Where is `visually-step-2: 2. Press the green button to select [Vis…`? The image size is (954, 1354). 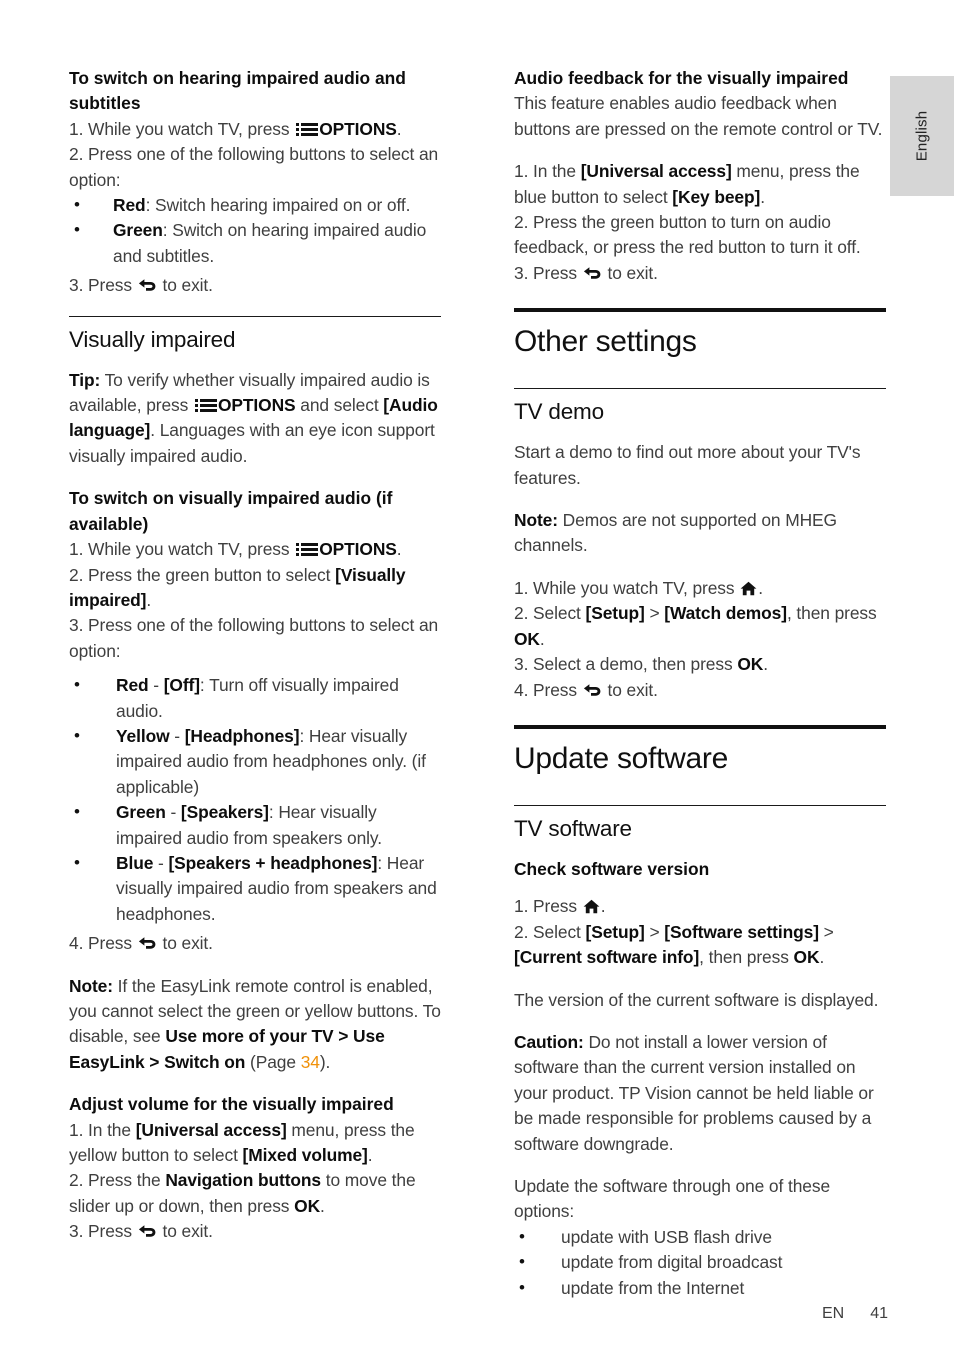
visually-step-2: 2. Press the green button to select [Vis… is located at coordinates (255, 588).